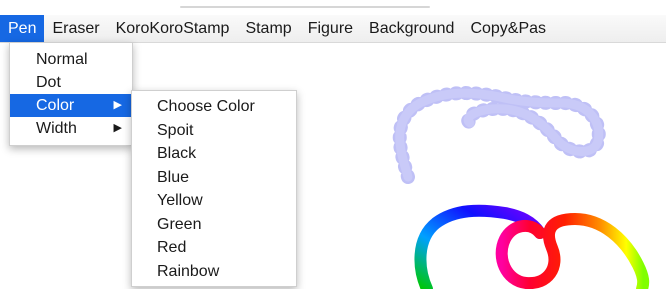  I want to click on color-item-blue: Blue, so click(214, 178).